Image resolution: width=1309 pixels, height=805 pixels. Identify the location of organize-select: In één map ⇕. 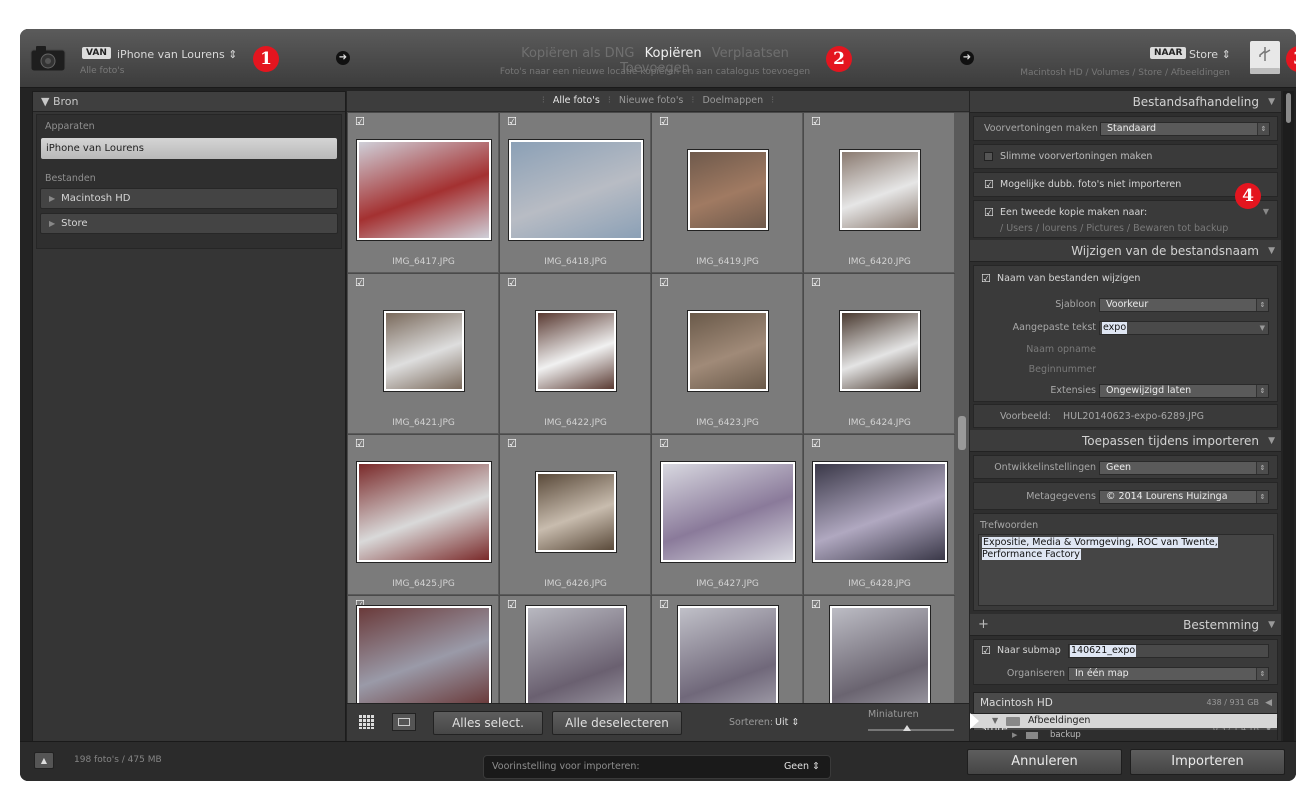
(1168, 674).